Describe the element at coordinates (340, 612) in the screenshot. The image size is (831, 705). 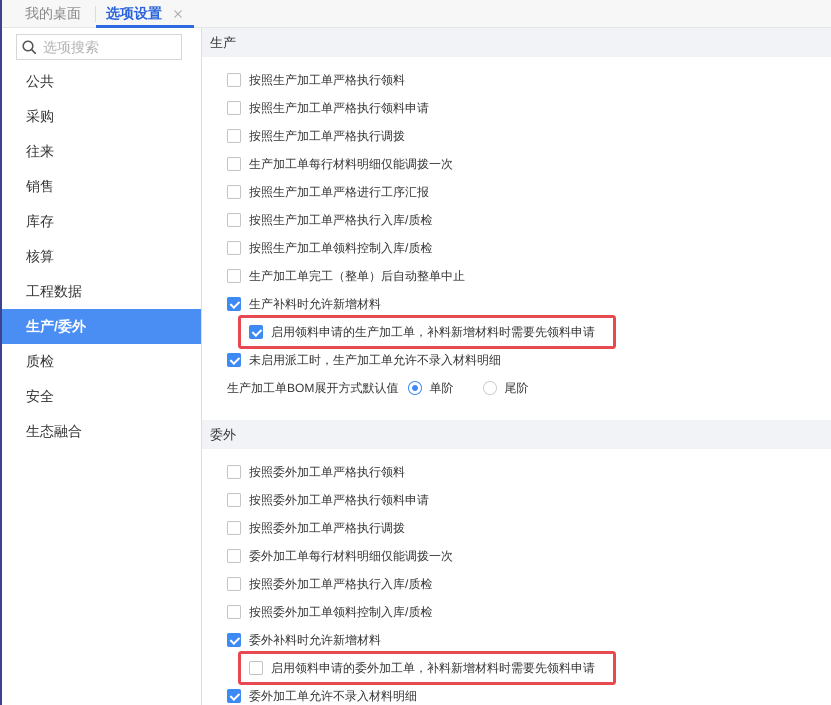
I see `option-label: 按照委外加工单领料控制入库/质检` at that location.